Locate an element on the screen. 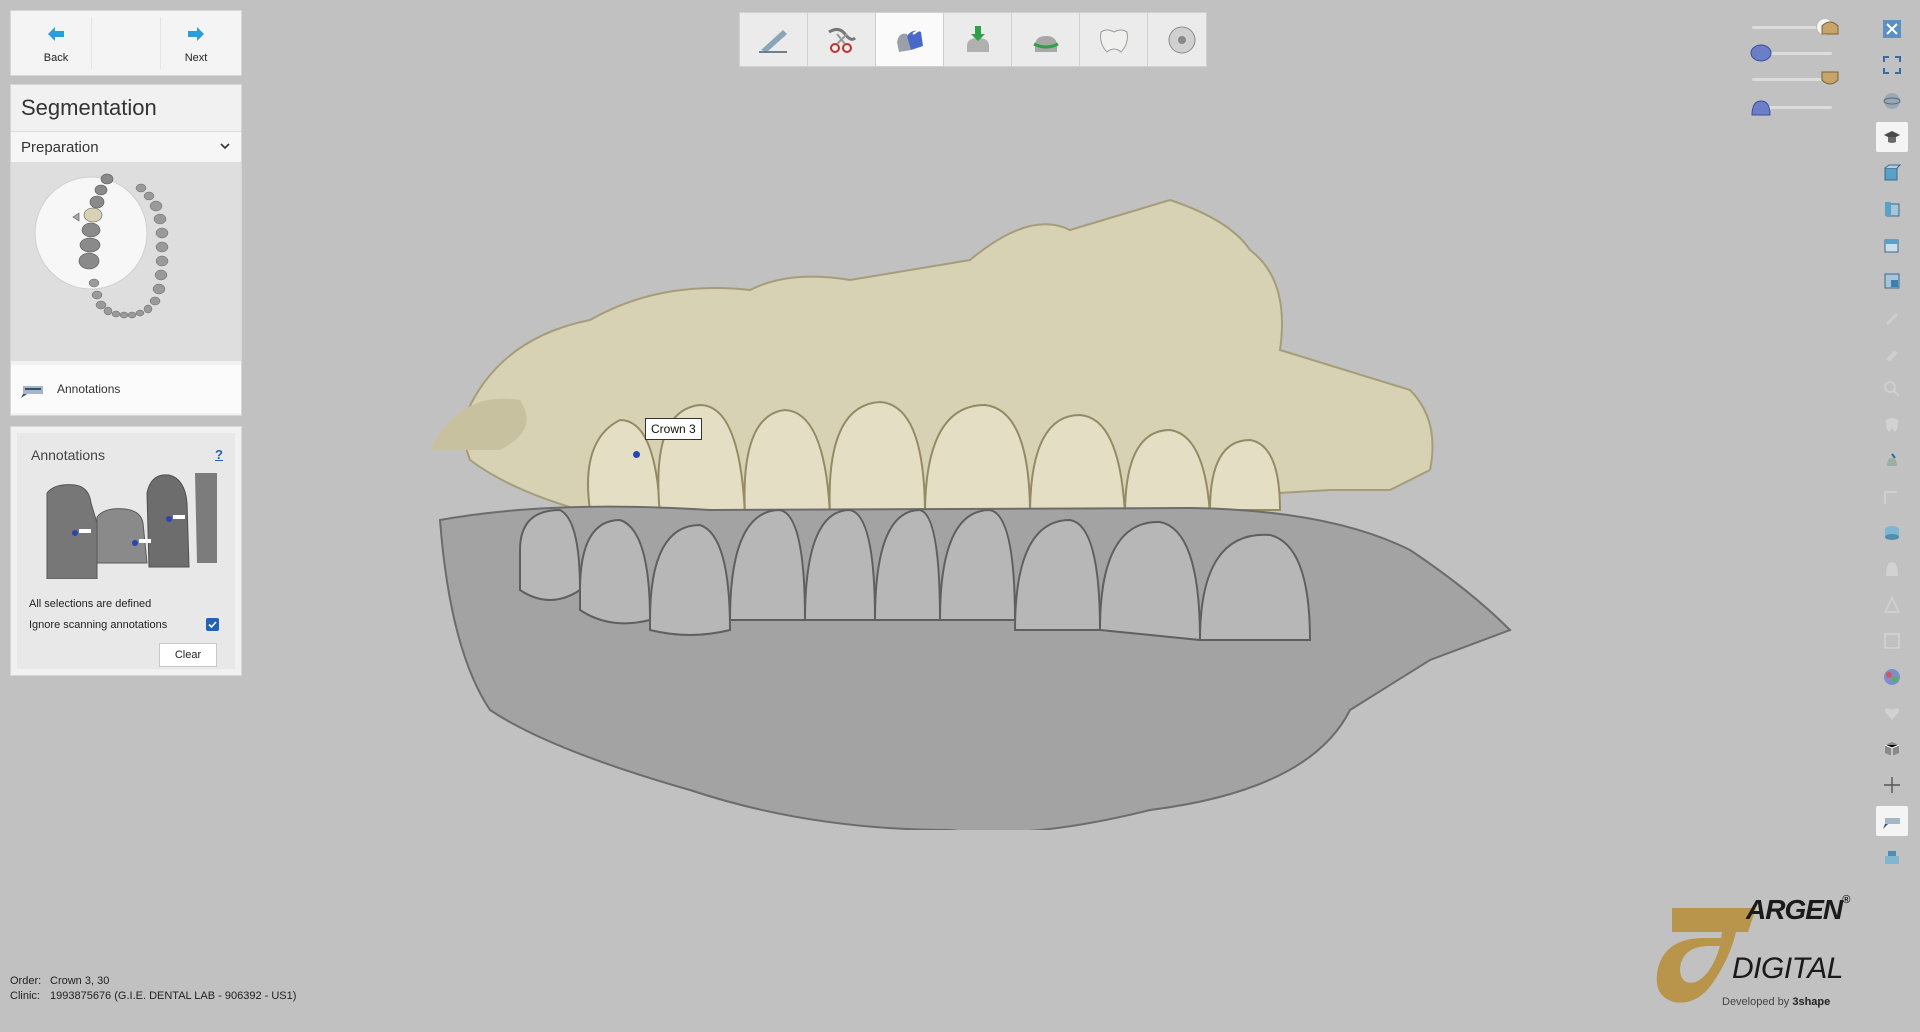  trim-tool-icon is located at coordinates (842, 40).